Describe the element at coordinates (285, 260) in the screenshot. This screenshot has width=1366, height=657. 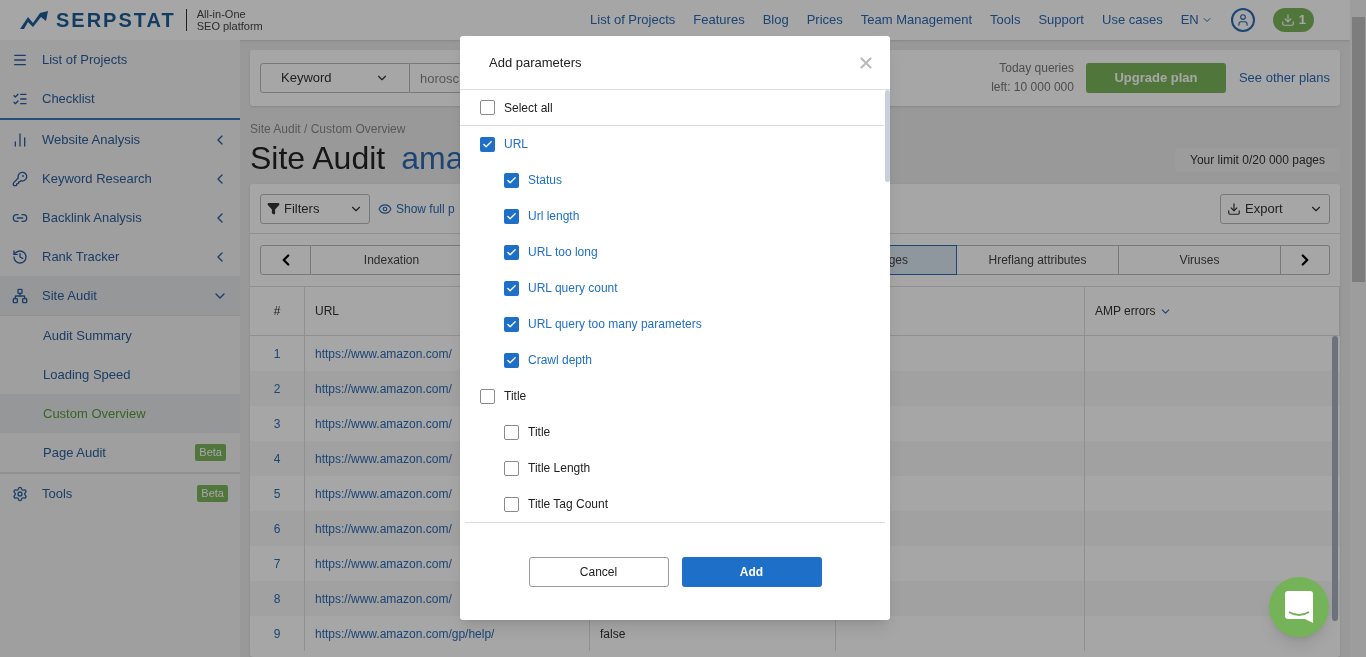
I see `tabs-prev-button` at that location.